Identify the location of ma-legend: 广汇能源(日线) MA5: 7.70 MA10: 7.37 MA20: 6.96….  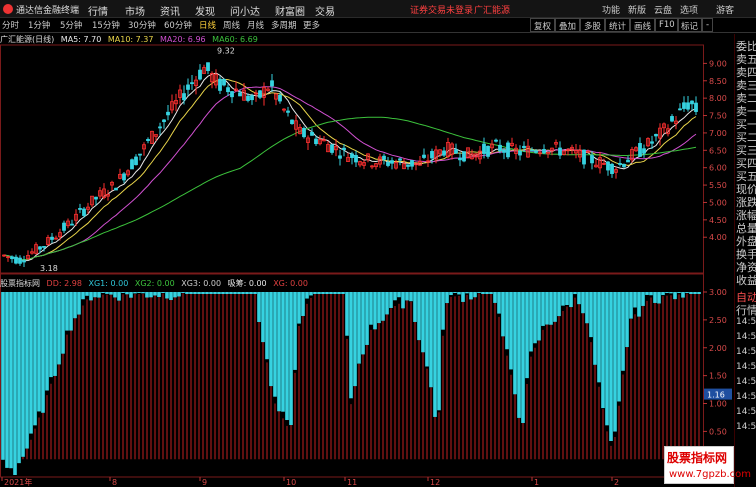
(131, 40).